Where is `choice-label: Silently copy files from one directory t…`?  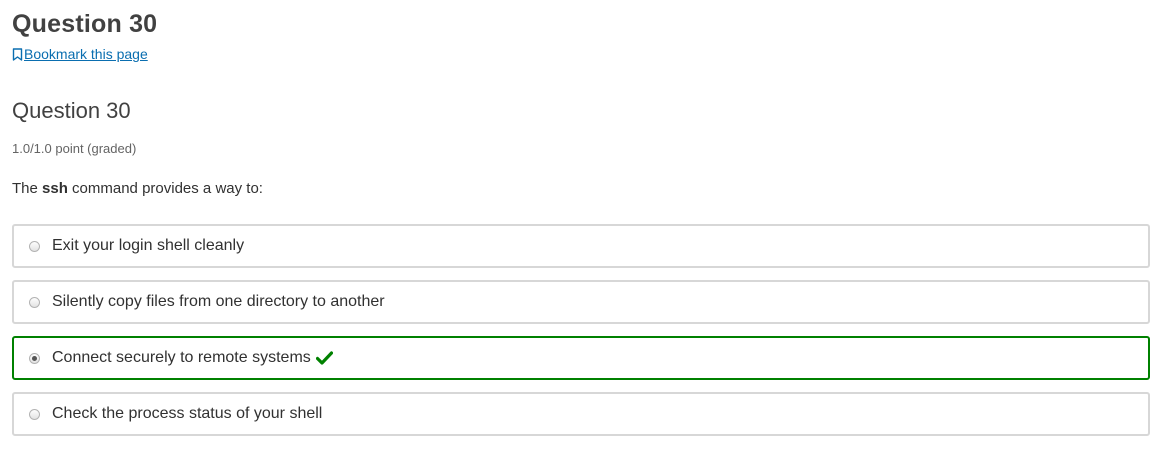
choice-label: Silently copy files from one directory t… is located at coordinates (218, 301).